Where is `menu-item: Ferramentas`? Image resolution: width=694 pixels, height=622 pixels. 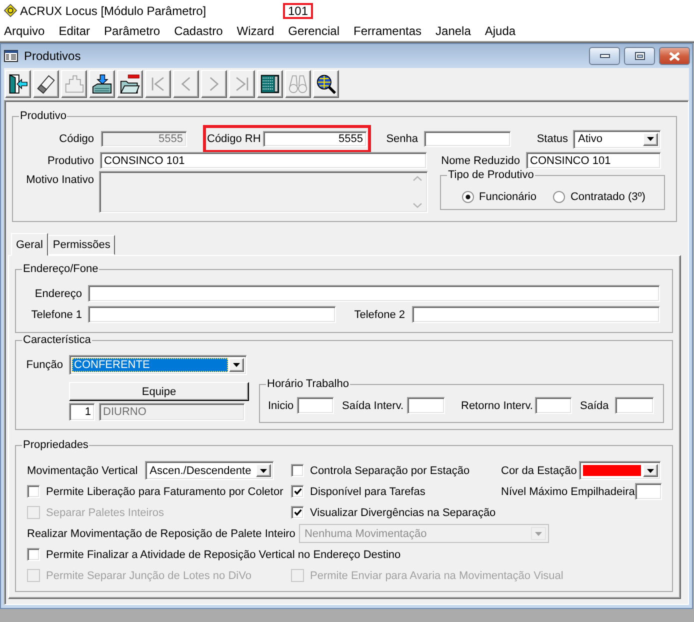 menu-item: Ferramentas is located at coordinates (387, 31).